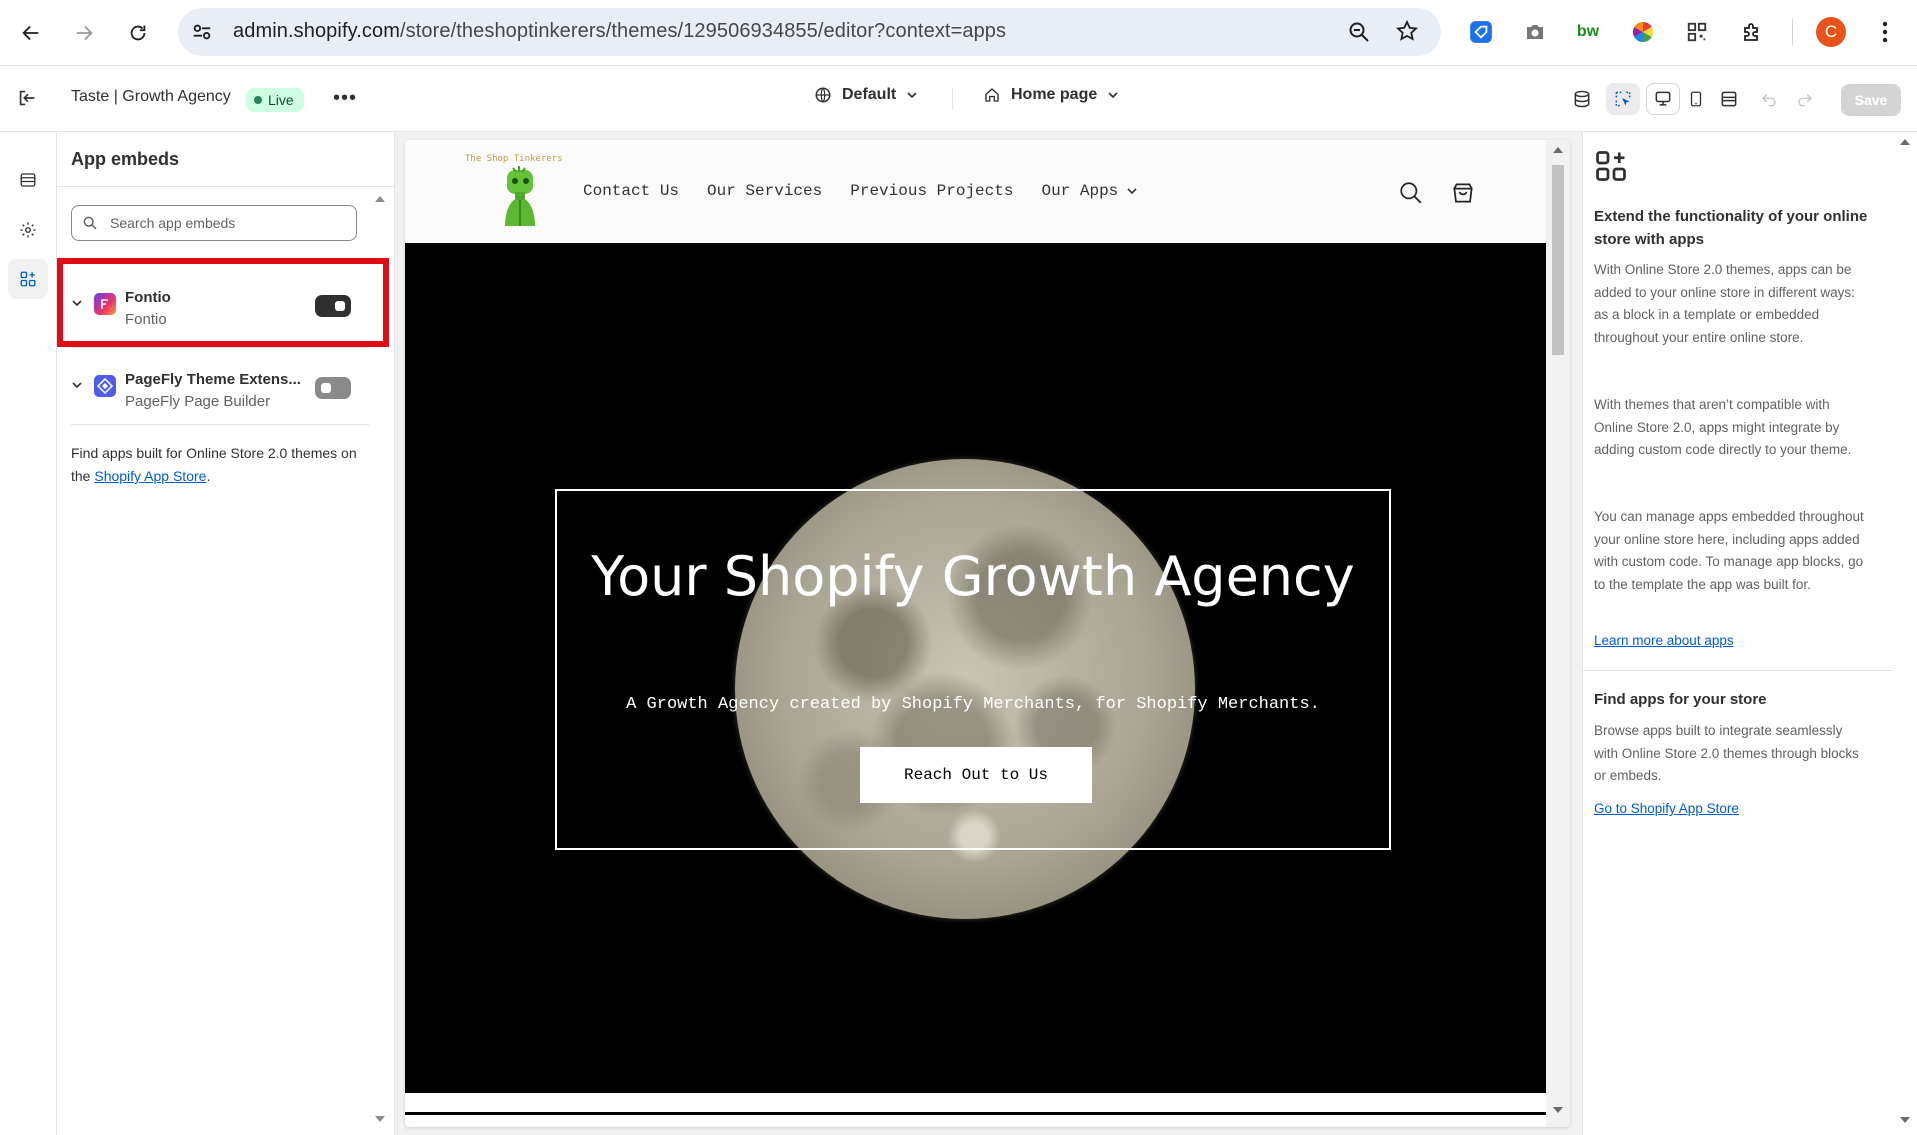 This screenshot has height=1135, width=1917. What do you see at coordinates (1752, 32) in the screenshot?
I see `puzzle-icon` at bounding box center [1752, 32].